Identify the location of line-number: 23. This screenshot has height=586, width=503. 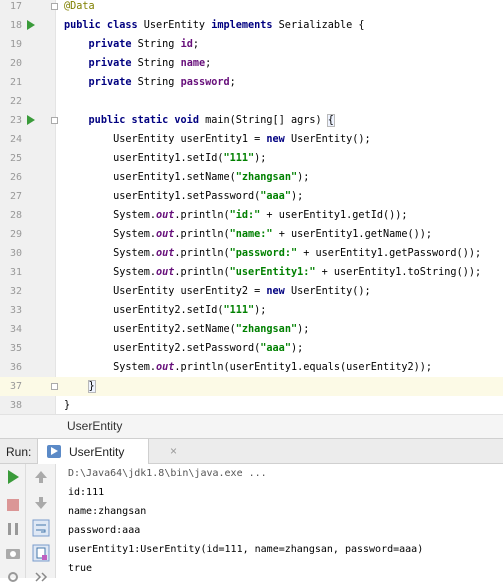
(15, 120).